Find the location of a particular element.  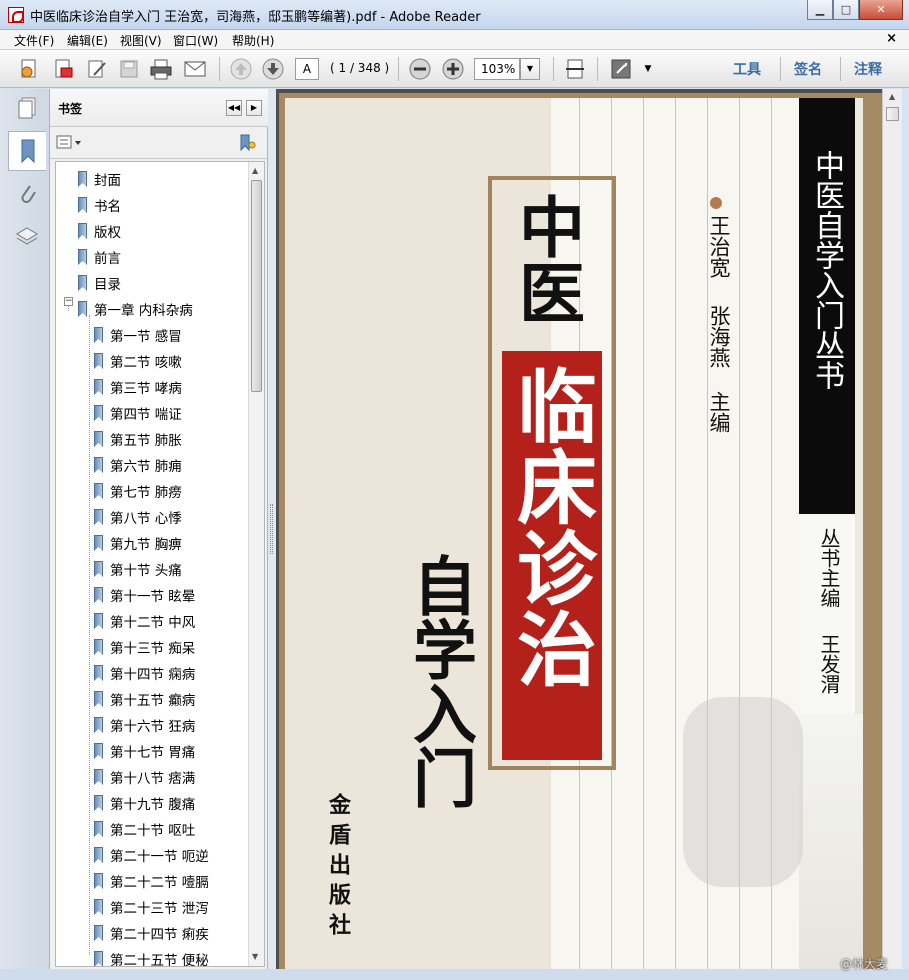

document-scrollbar-thumb is located at coordinates (892, 114).